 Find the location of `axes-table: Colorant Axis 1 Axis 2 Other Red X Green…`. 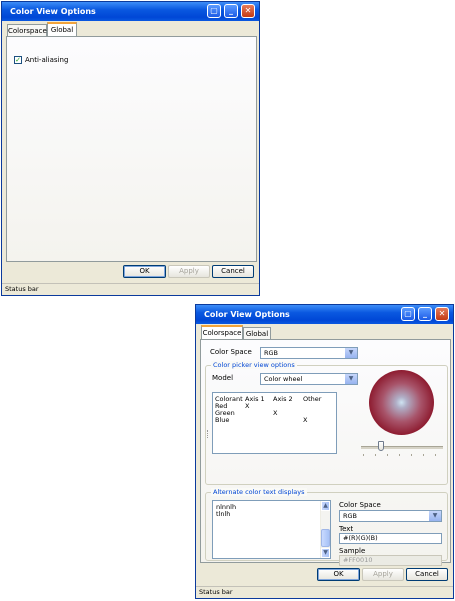

axes-table: Colorant Axis 1 Axis 2 Other Red X Green… is located at coordinates (274, 423).